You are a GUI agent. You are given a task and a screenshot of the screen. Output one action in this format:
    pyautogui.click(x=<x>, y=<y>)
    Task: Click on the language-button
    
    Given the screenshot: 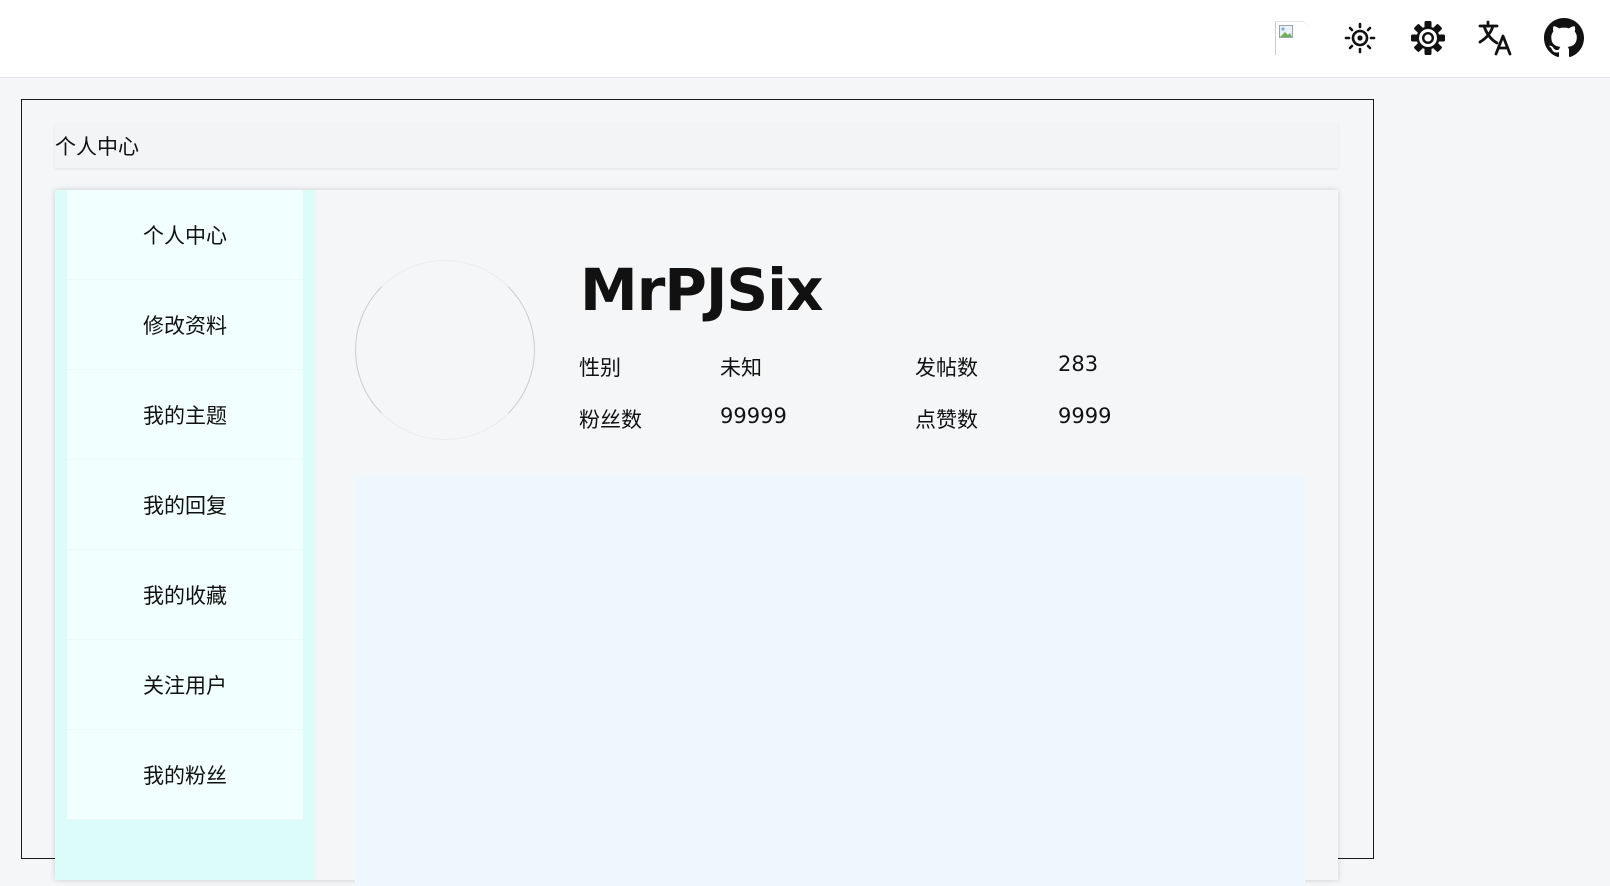 What is the action you would take?
    pyautogui.click(x=1496, y=38)
    